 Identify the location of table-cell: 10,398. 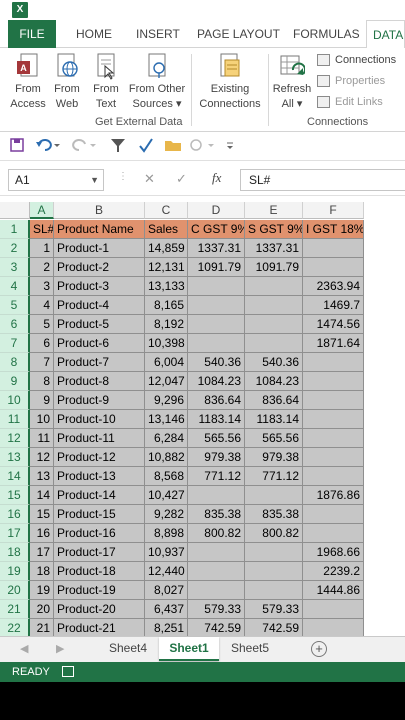
(166, 343).